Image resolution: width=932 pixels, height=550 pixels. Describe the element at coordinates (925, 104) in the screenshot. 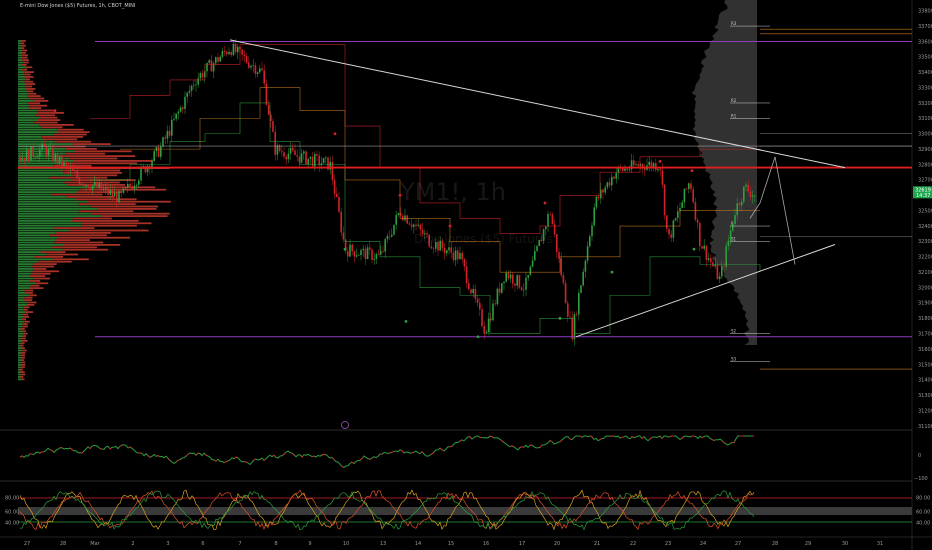

I see `price-tick-label: 33200` at that location.